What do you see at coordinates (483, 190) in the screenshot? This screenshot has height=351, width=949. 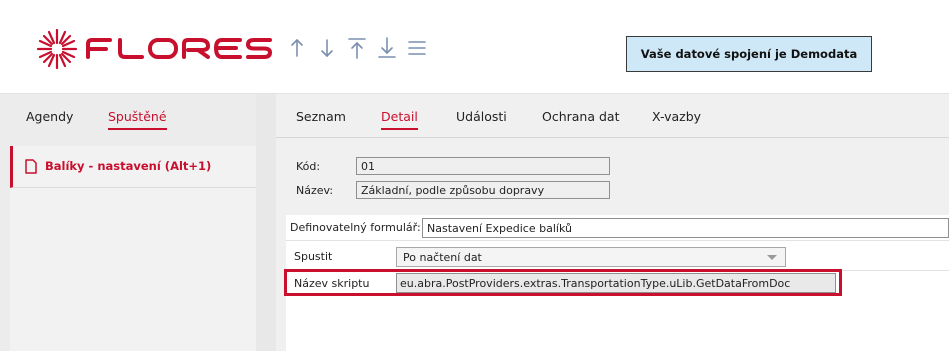 I see `nazev-field: Základní, podle způsobu dopravy` at bounding box center [483, 190].